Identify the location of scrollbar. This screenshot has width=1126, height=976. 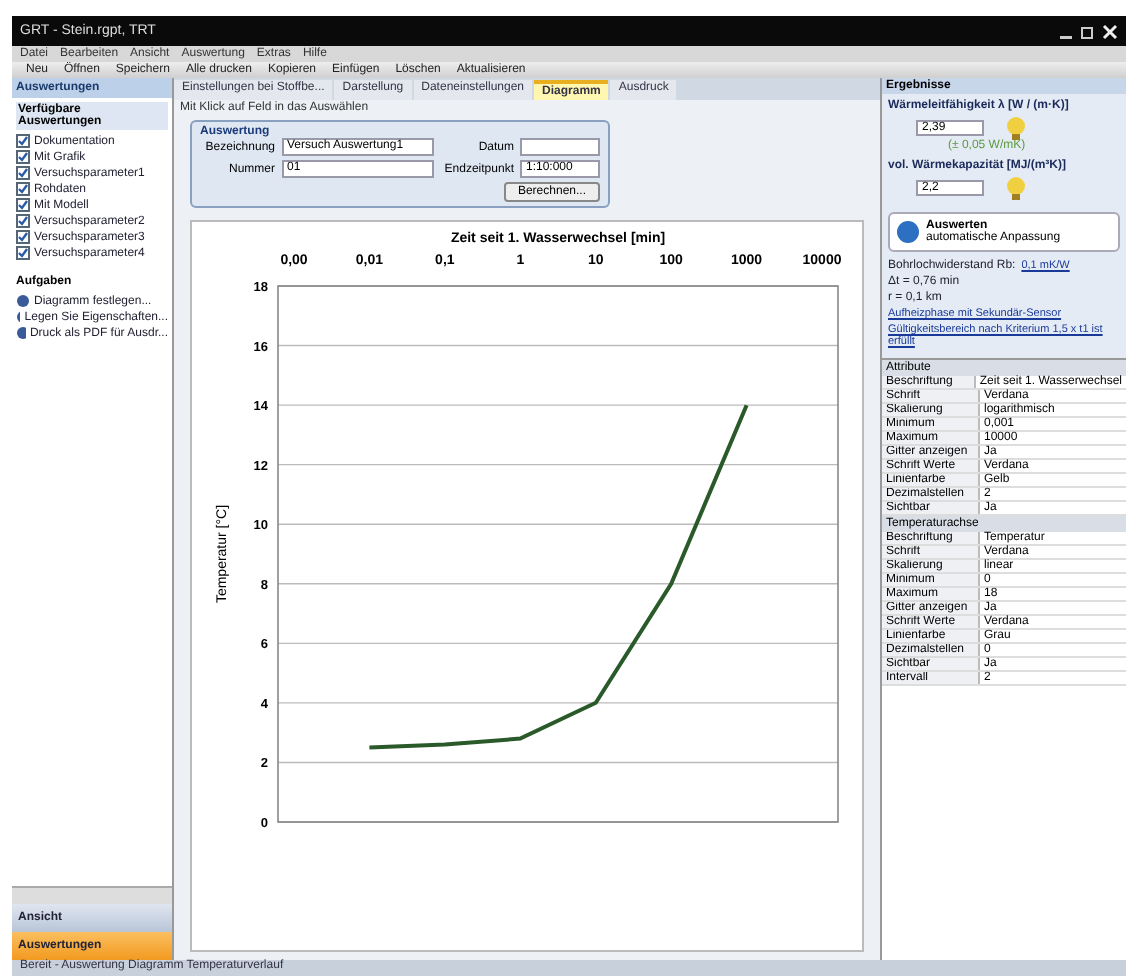
(92, 895).